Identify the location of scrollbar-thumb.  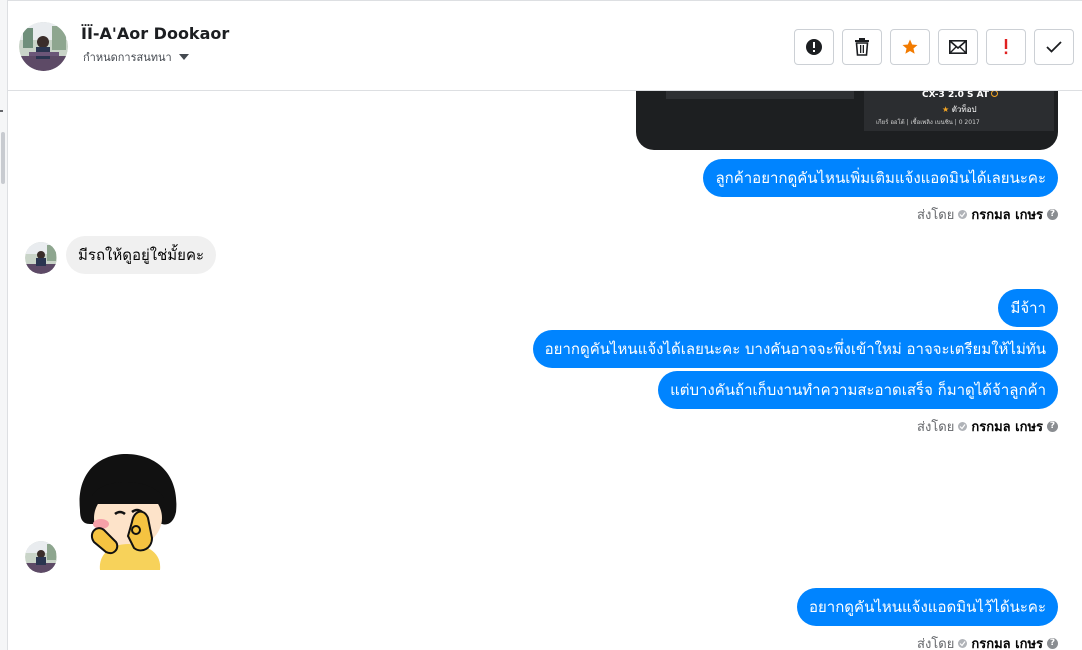
(3, 158).